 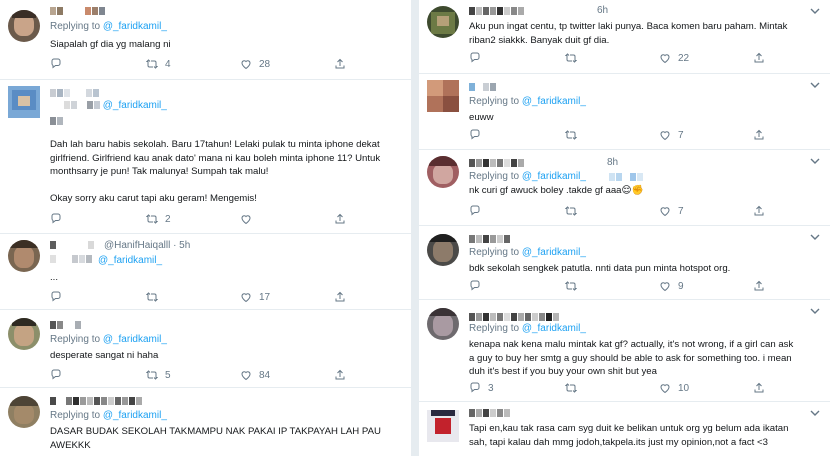 What do you see at coordinates (265, 375) in the screenshot?
I see `like-count: 84` at bounding box center [265, 375].